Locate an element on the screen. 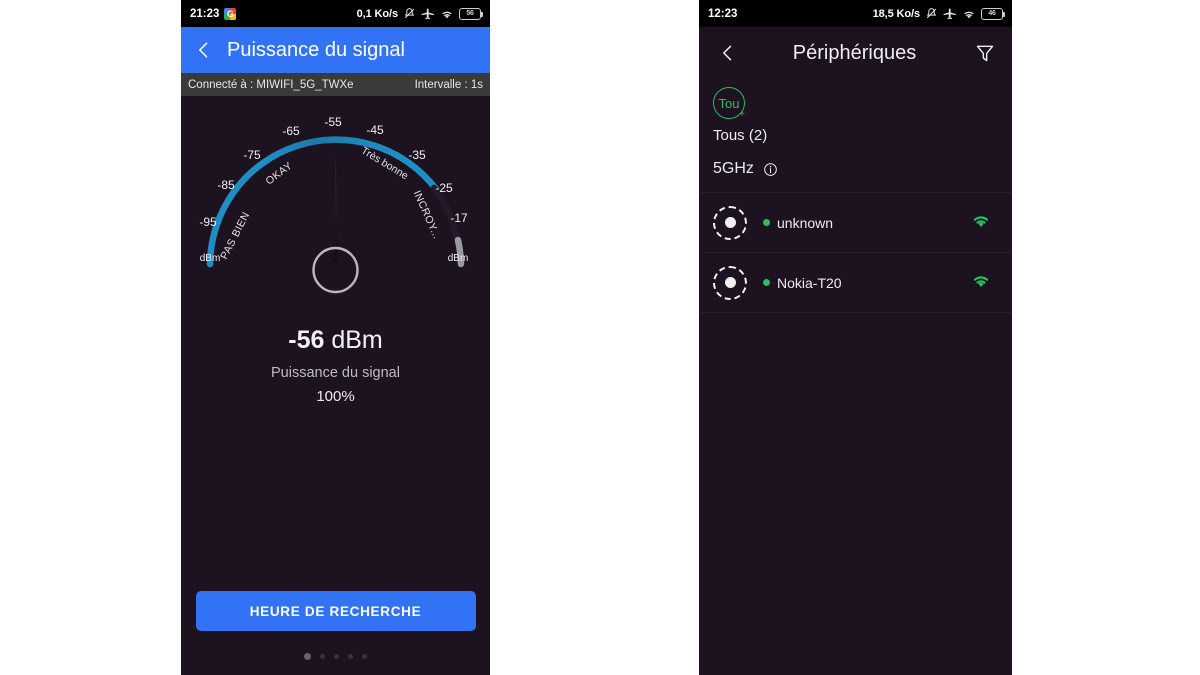 This screenshot has height=675, width=1200. device-name: Nokia-T20 is located at coordinates (809, 282).